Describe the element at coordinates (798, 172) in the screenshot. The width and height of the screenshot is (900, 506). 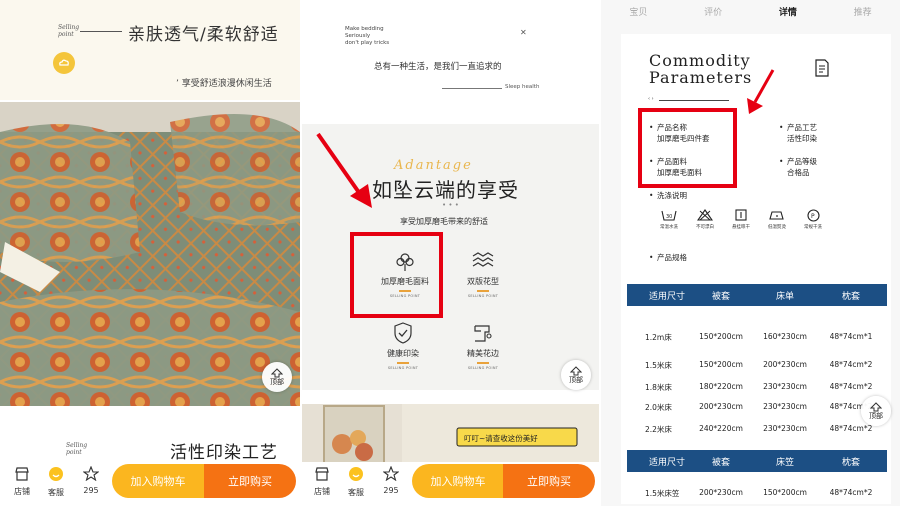
I see `param-value: 合格品` at that location.